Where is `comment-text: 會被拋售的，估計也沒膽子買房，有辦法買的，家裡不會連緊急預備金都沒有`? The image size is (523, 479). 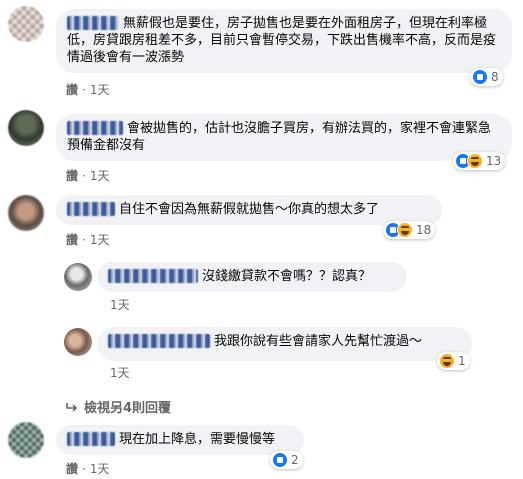
comment-text: 會被拋售的，估計也沒膽子買房，有辦法買的，家裡不會連緊急預備金都沒有 is located at coordinates (279, 137).